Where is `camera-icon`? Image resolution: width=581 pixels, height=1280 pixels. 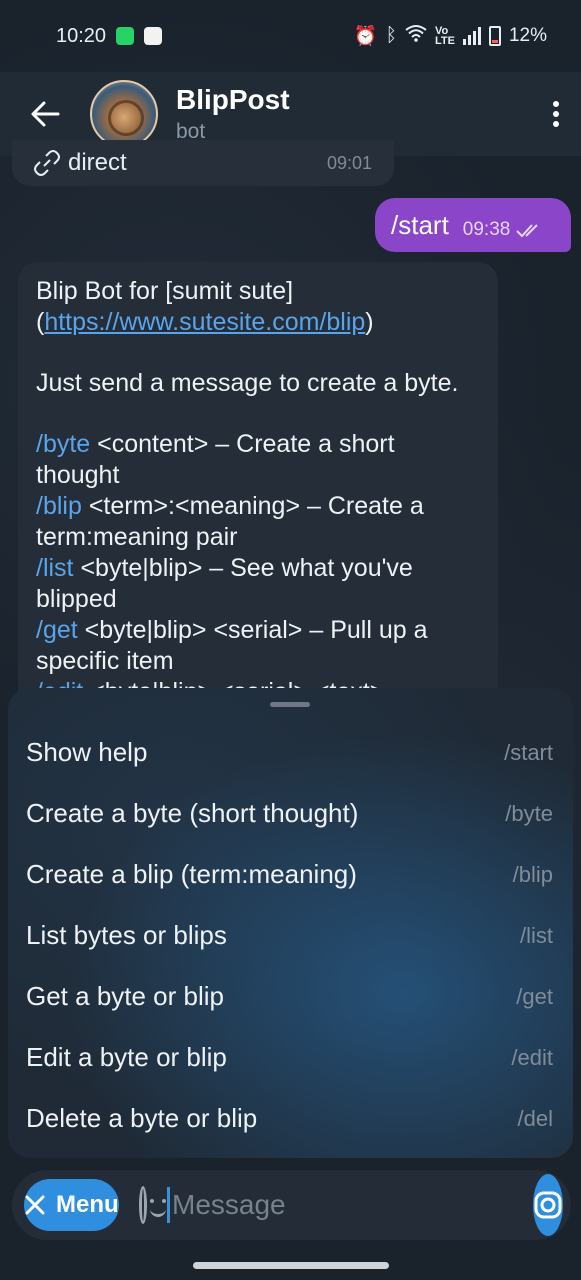
camera-icon is located at coordinates (548, 1205).